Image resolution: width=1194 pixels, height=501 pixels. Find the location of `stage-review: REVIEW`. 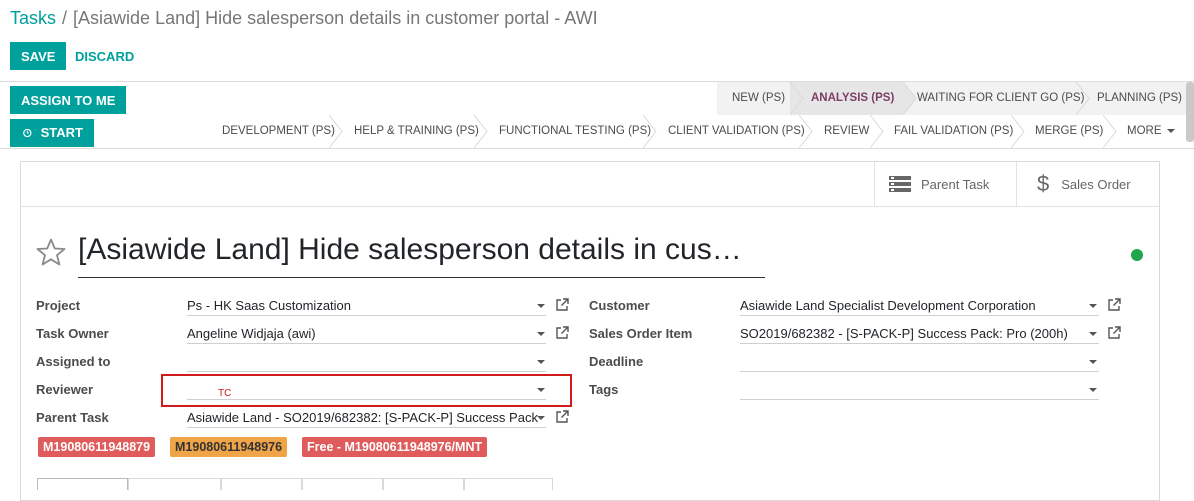

stage-review: REVIEW is located at coordinates (846, 131).